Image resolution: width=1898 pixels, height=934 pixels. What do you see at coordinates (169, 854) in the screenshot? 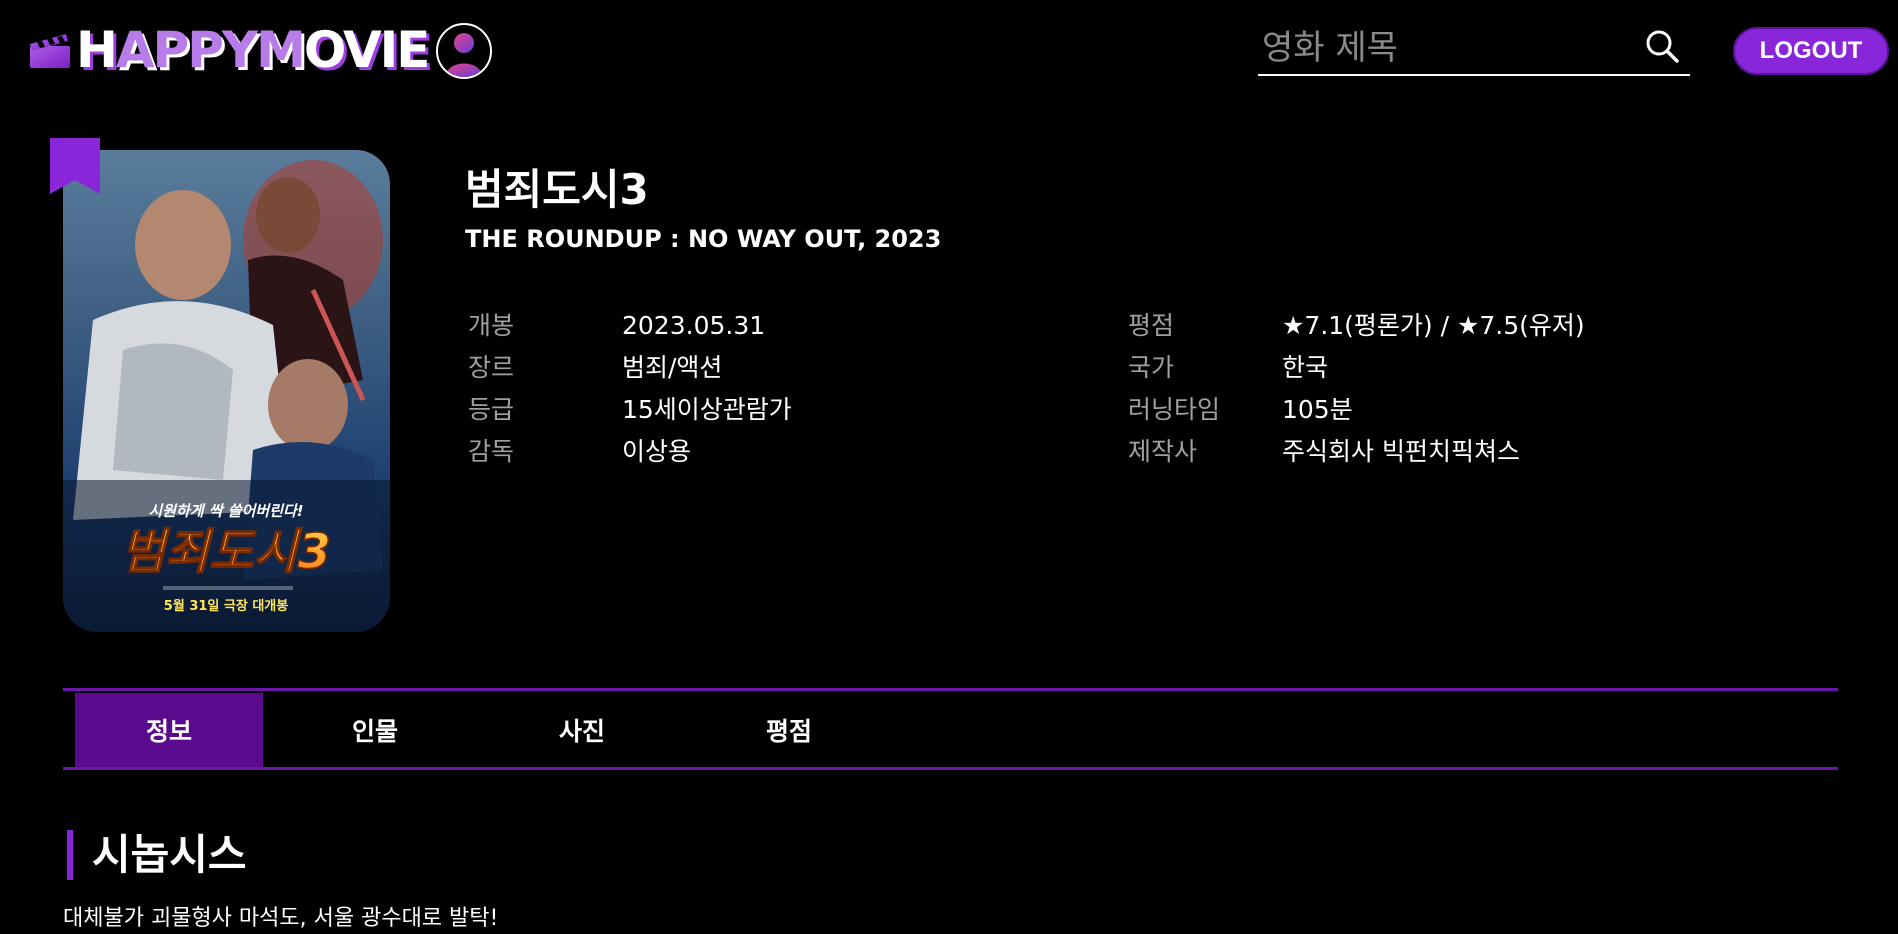
I see `synopsis-heading: 시놉시스` at bounding box center [169, 854].